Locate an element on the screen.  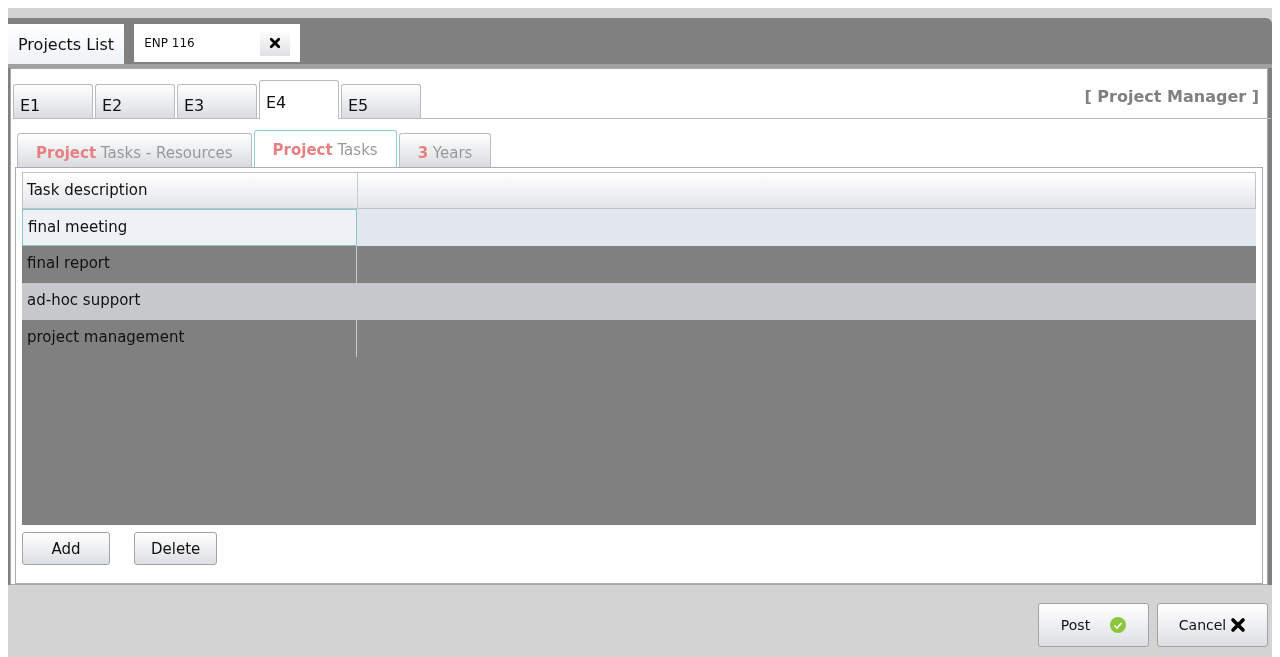
document-tab: ENP 116 is located at coordinates (217, 43).